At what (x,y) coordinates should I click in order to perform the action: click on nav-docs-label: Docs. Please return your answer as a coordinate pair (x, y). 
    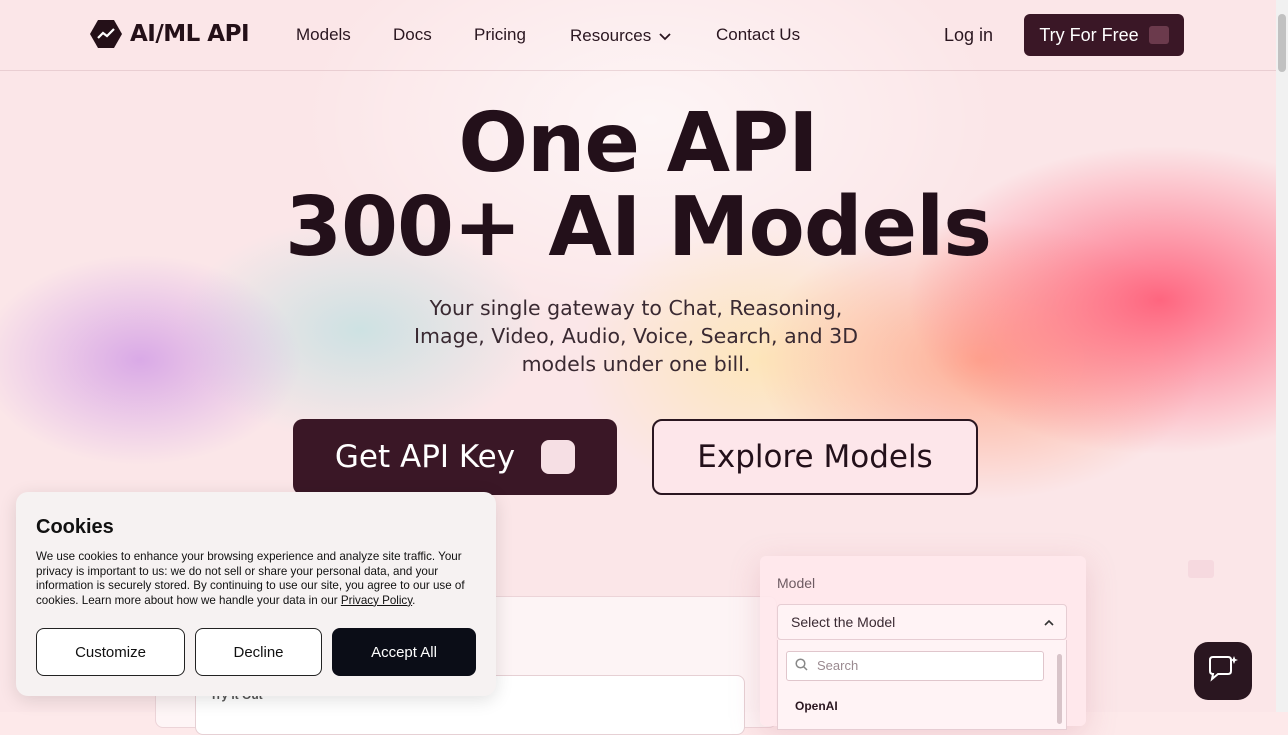
    Looking at the image, I should click on (412, 34).